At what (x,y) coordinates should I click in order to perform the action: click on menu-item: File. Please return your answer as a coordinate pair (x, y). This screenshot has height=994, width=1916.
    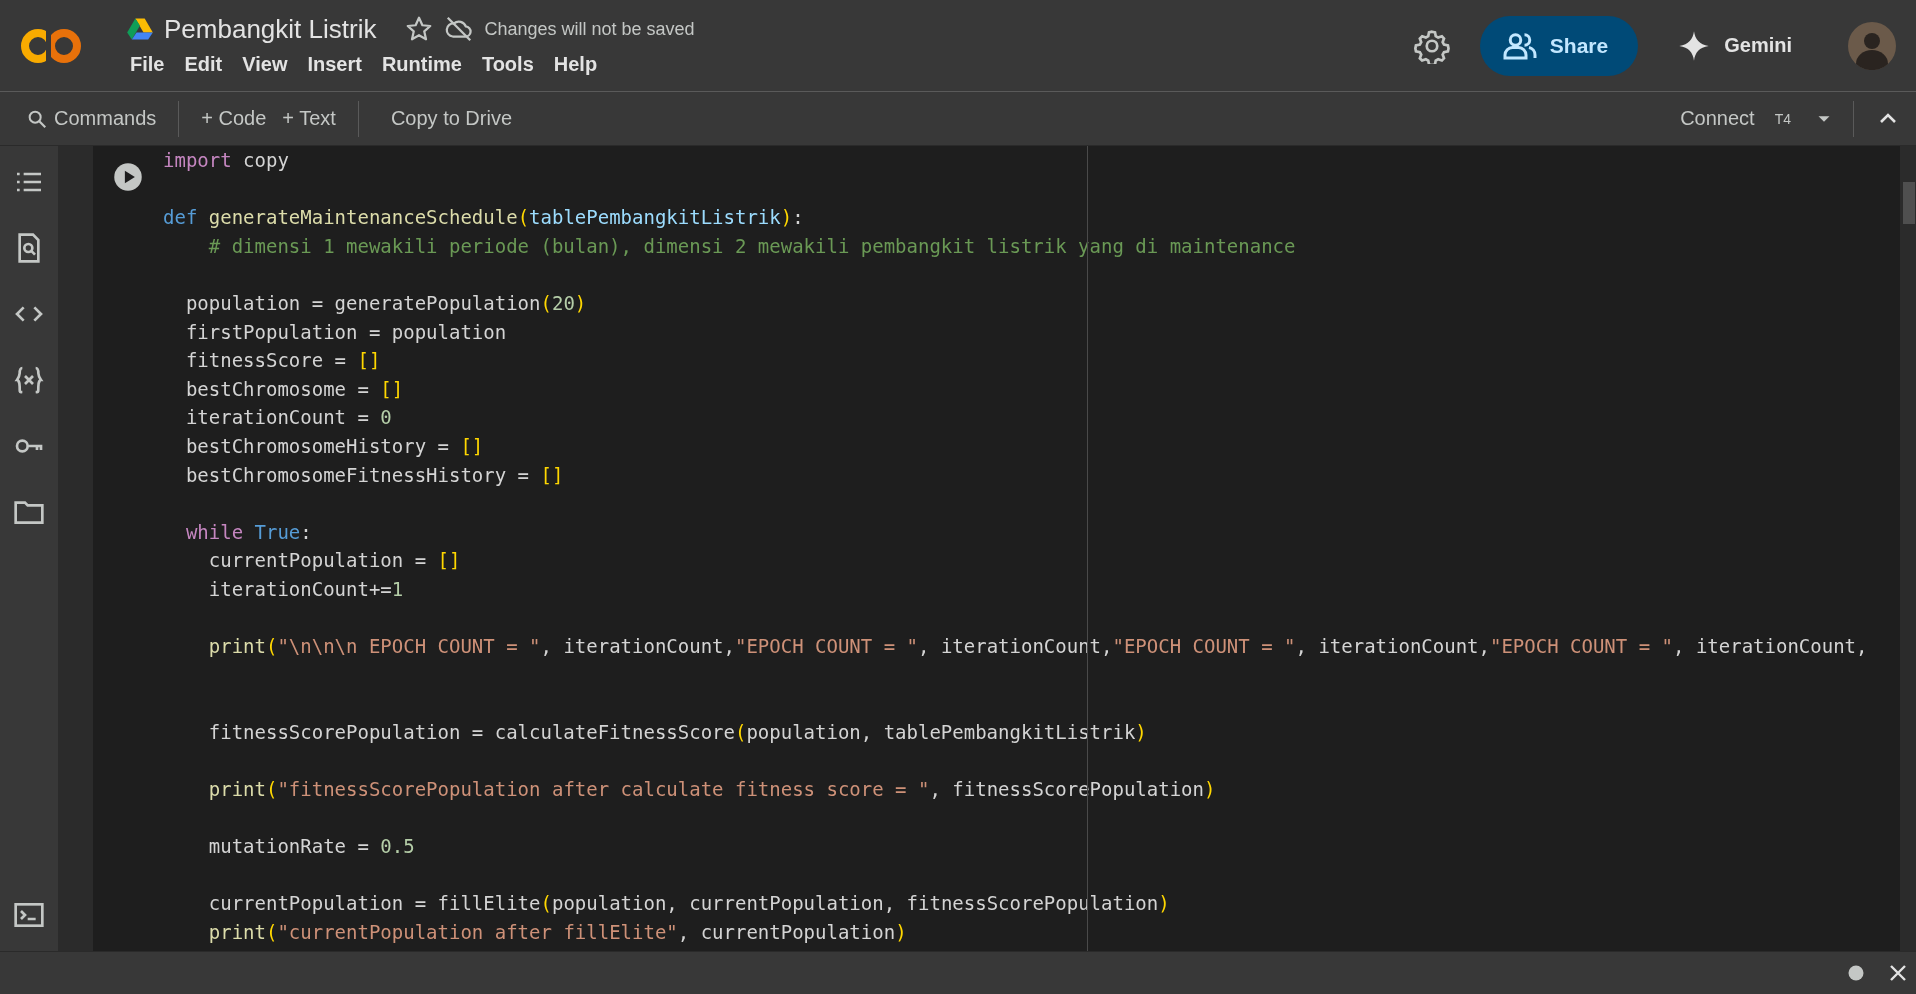
    Looking at the image, I should click on (149, 64).